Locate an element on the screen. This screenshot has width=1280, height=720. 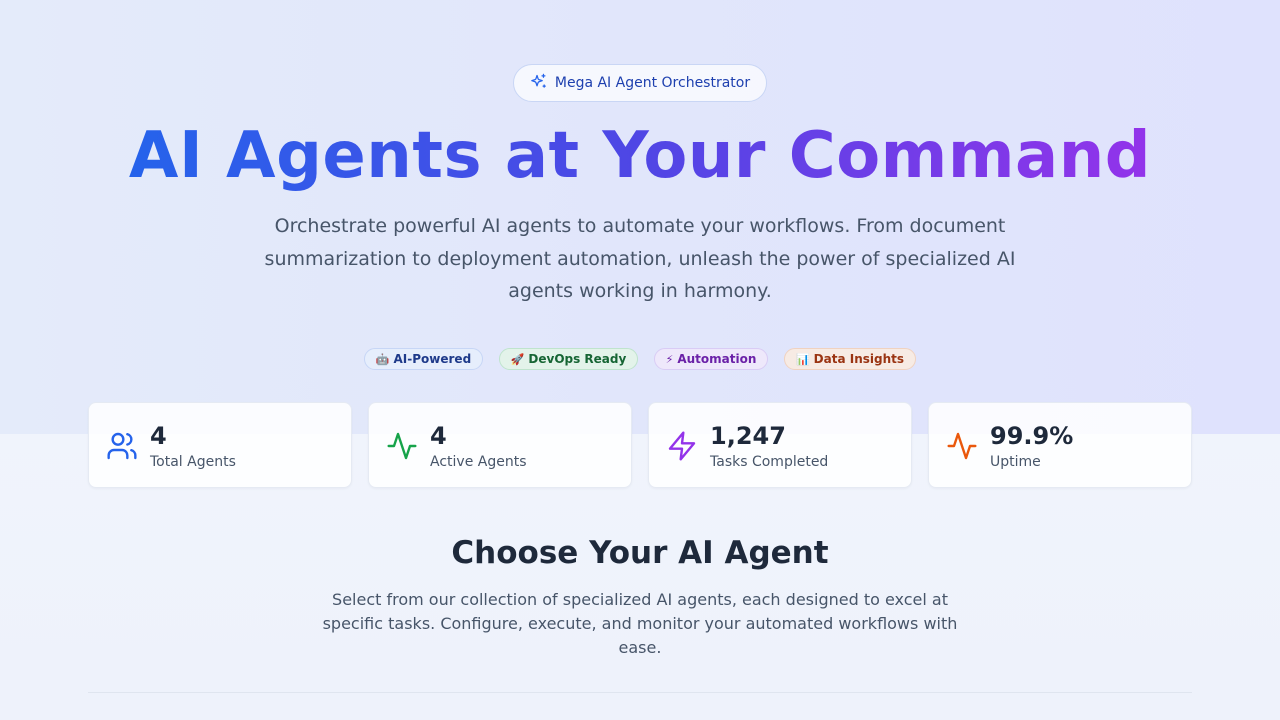
stat-label: Uptime is located at coordinates (1015, 462).